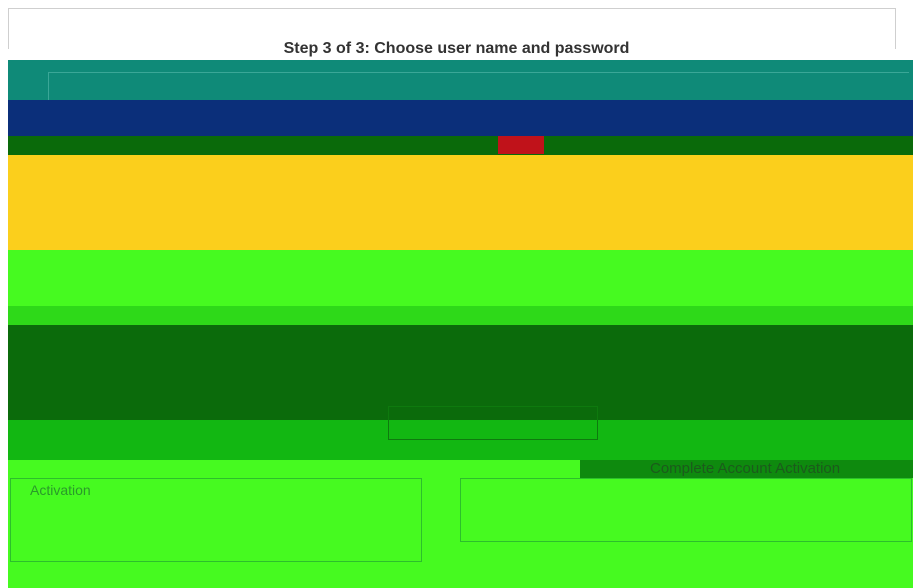 Image resolution: width=913 pixels, height=588 pixels. I want to click on form-area-strip, so click(460, 316).